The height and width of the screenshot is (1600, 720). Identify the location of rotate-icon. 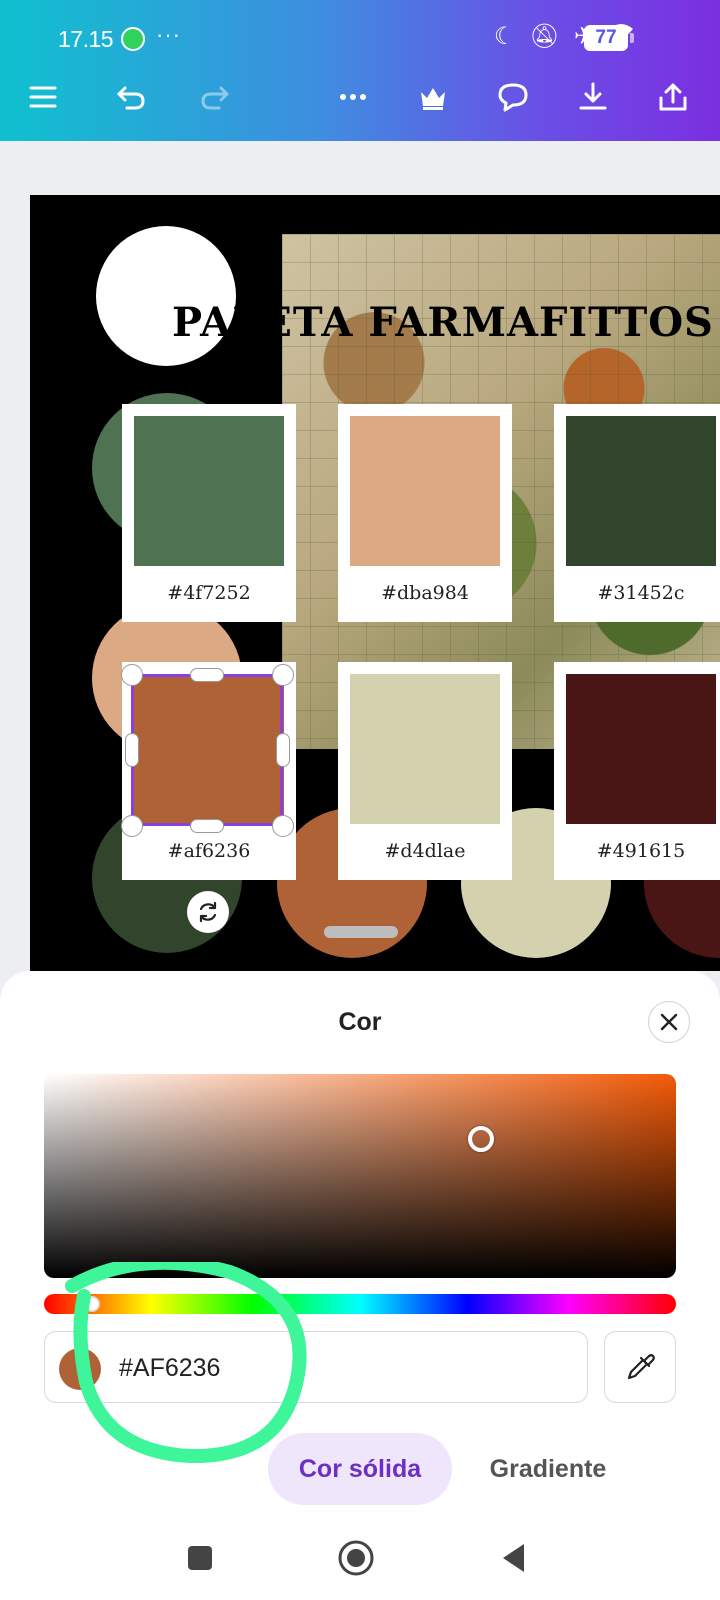
(208, 912).